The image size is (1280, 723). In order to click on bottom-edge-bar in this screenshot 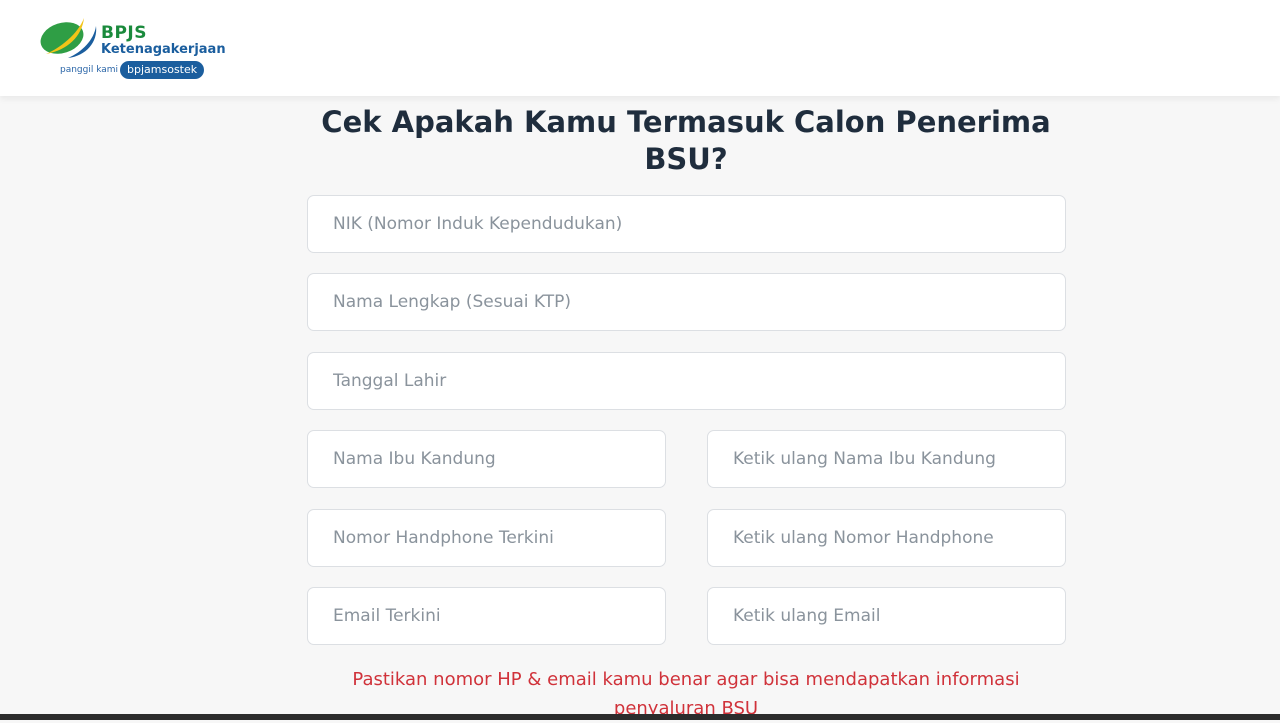, I will do `click(640, 717)`.